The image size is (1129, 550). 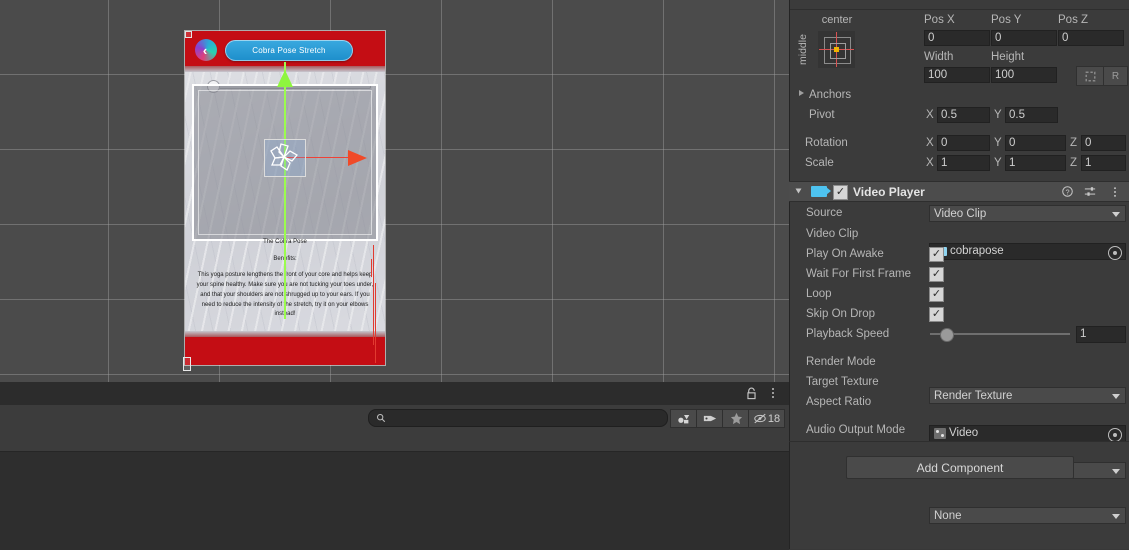 I want to click on playback-speed-input, so click(x=1101, y=334).